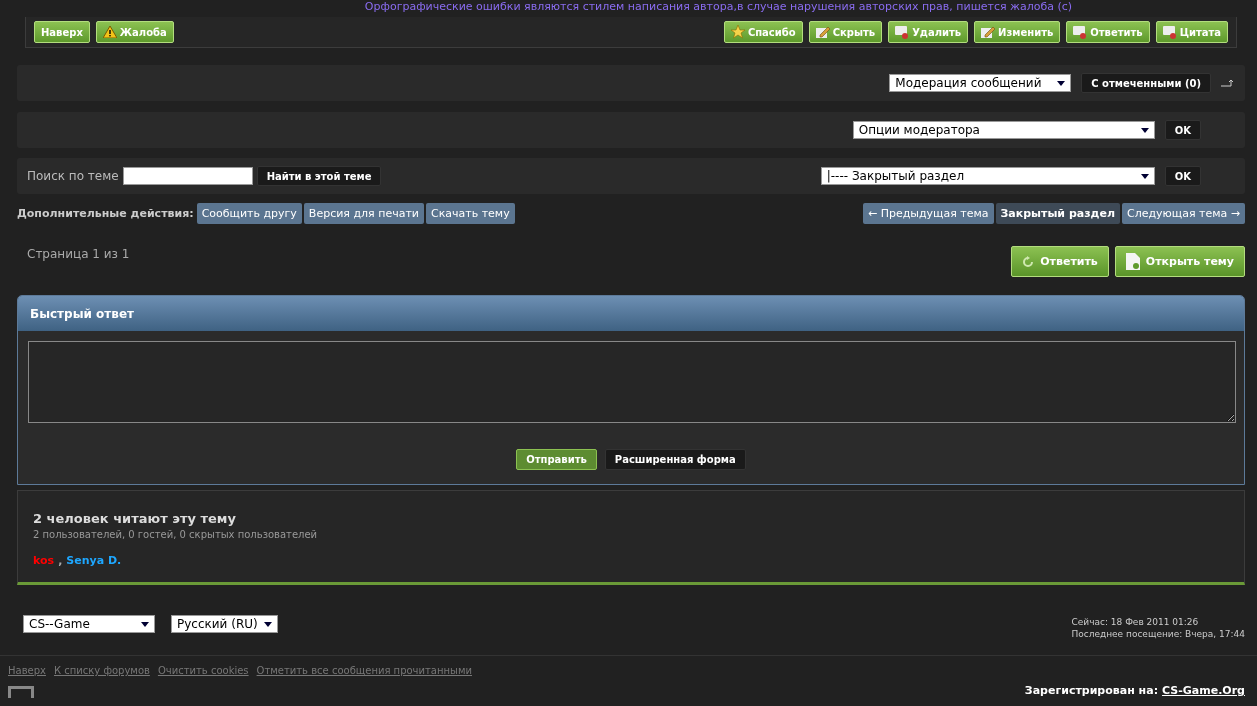  I want to click on footer-link: К списку форумов, so click(101, 670).